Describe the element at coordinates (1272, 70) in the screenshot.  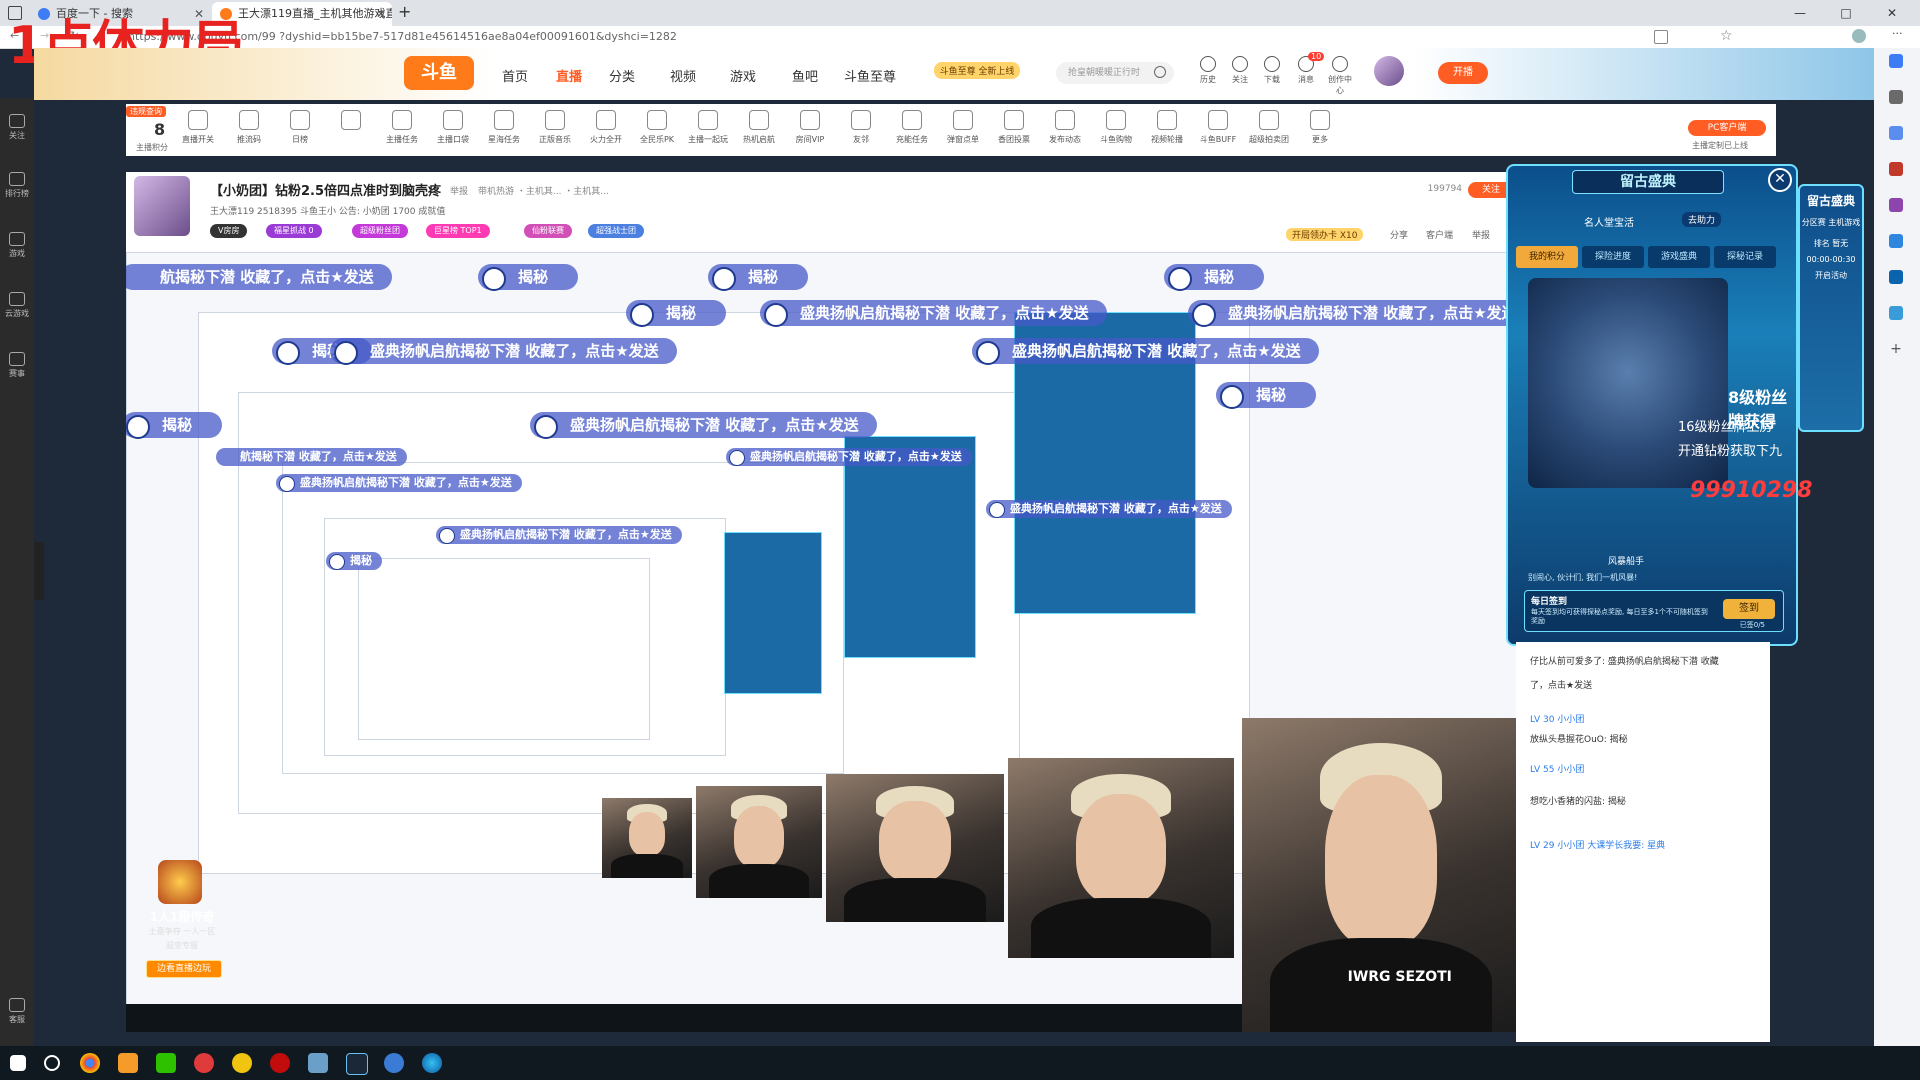
I see `download-button: 下载` at that location.